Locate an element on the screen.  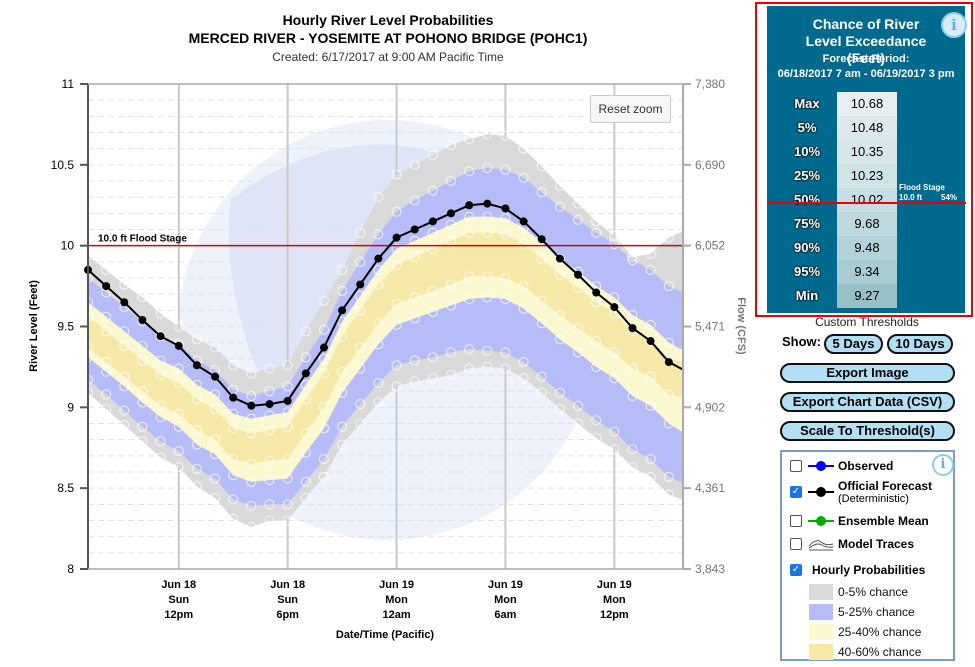
y2-tick-label: 7,380 is located at coordinates (710, 84).